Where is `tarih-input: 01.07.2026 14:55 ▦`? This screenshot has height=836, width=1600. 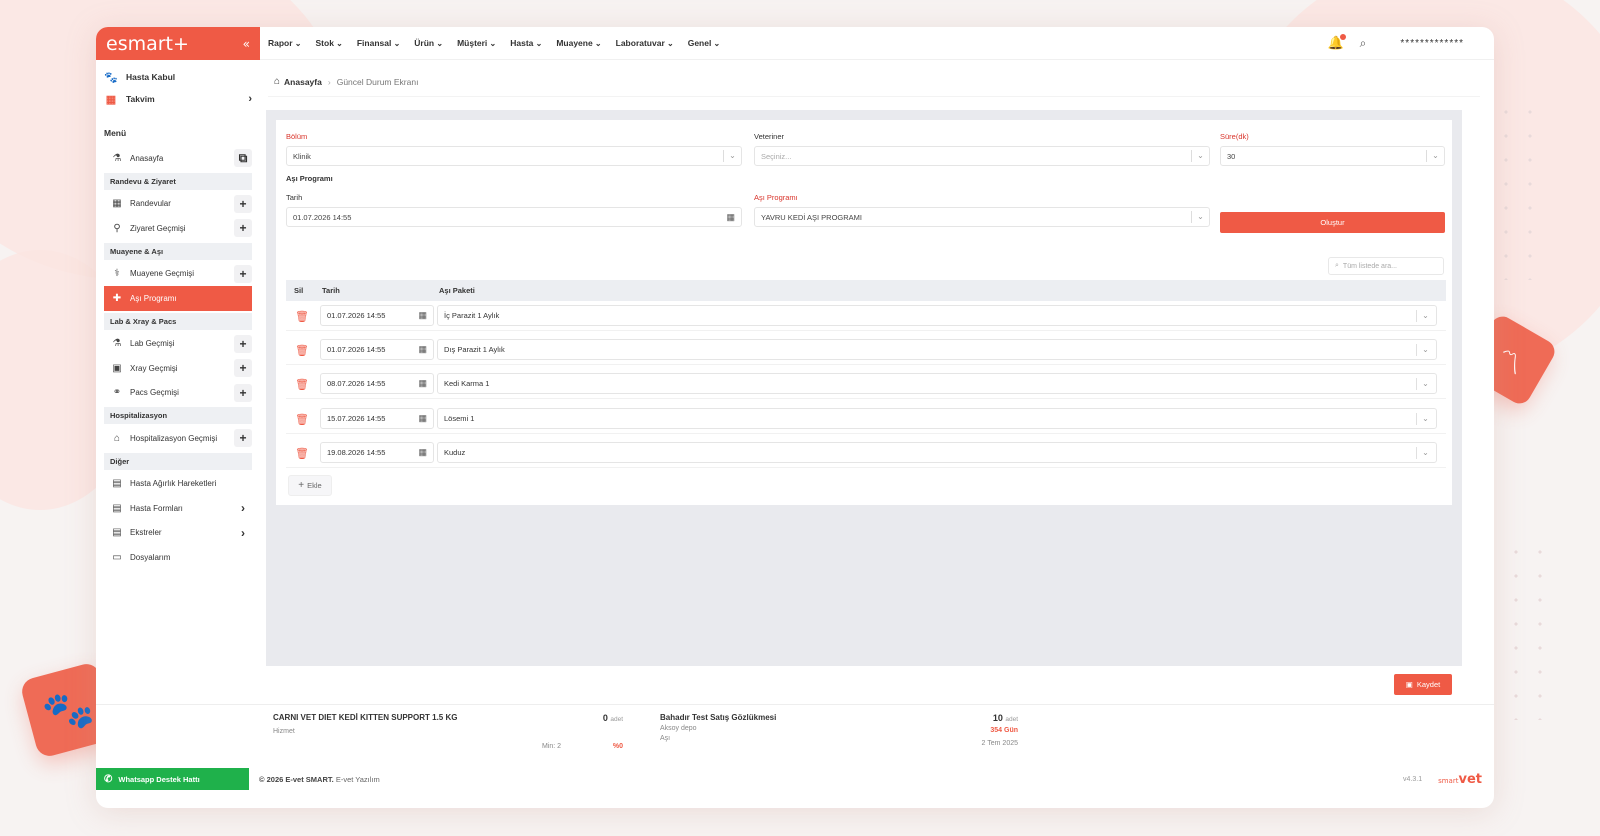 tarih-input: 01.07.2026 14:55 ▦ is located at coordinates (514, 217).